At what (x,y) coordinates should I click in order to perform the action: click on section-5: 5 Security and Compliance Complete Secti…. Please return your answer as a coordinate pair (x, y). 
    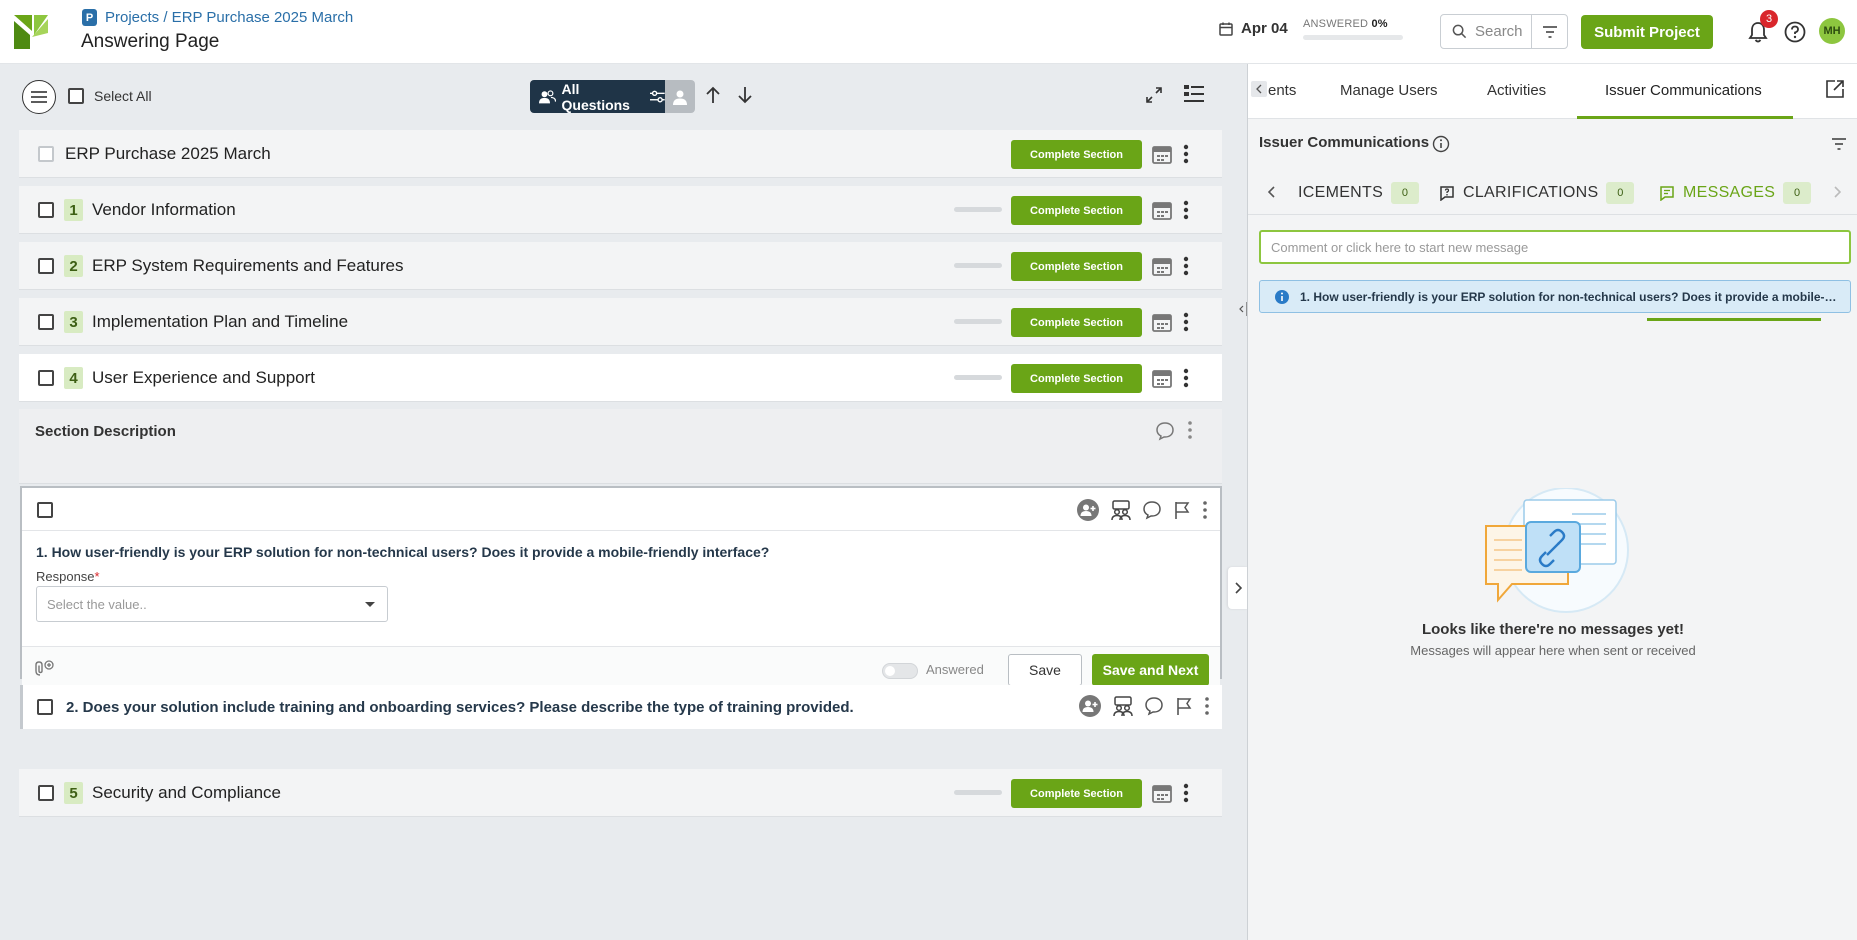
    Looking at the image, I should click on (620, 793).